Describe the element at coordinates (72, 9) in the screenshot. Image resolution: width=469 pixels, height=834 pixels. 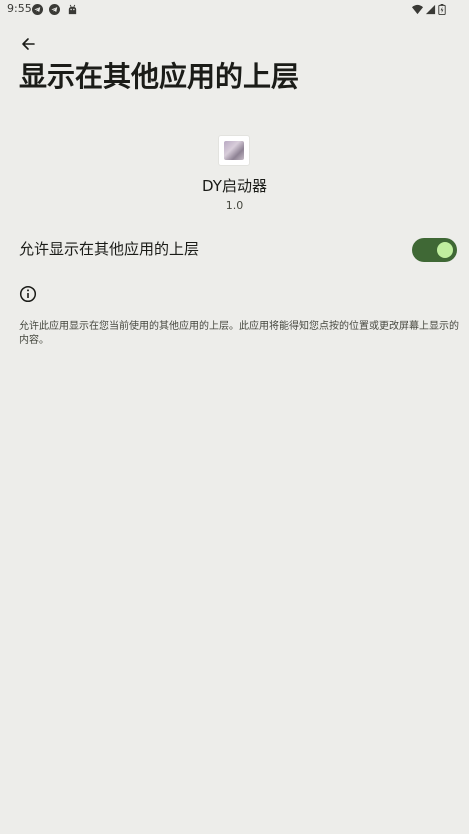
I see `android-icon` at that location.